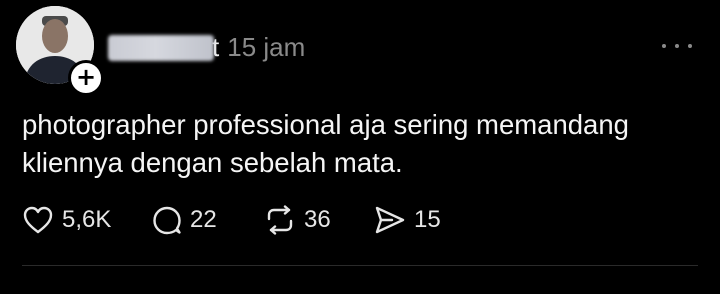 Image resolution: width=720 pixels, height=294 pixels. I want to click on speech-bubble-icon, so click(167, 220).